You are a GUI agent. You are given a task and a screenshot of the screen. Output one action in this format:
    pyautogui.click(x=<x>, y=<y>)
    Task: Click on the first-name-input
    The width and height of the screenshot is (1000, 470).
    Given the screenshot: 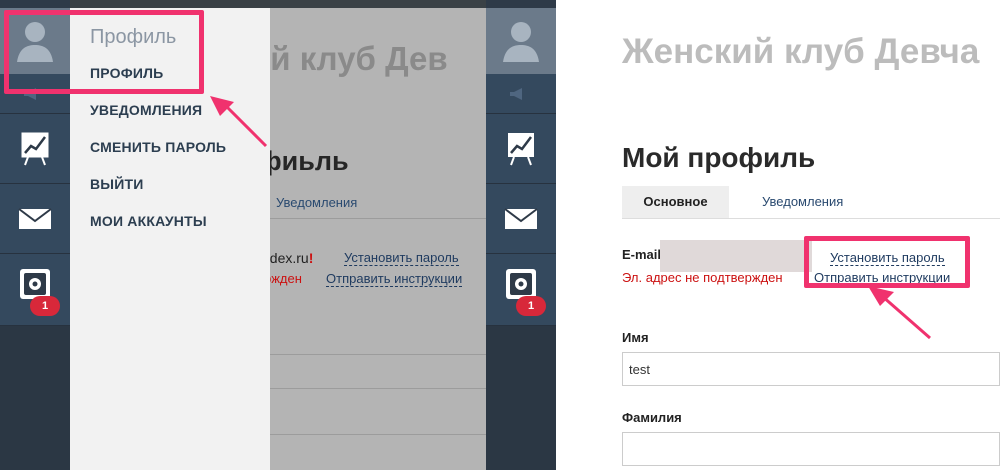 What is the action you would take?
    pyautogui.click(x=811, y=369)
    